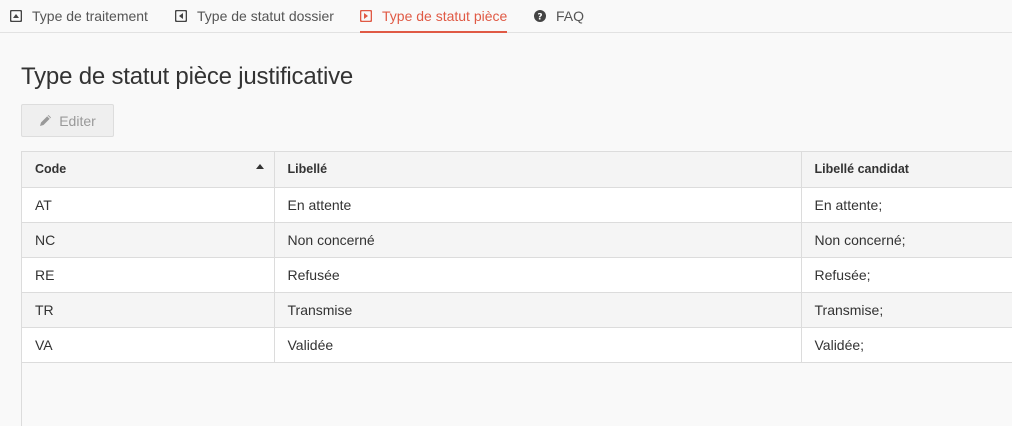 The image size is (1012, 426). Describe the element at coordinates (90, 16) in the screenshot. I see `tab-label: Type de traitement` at that location.